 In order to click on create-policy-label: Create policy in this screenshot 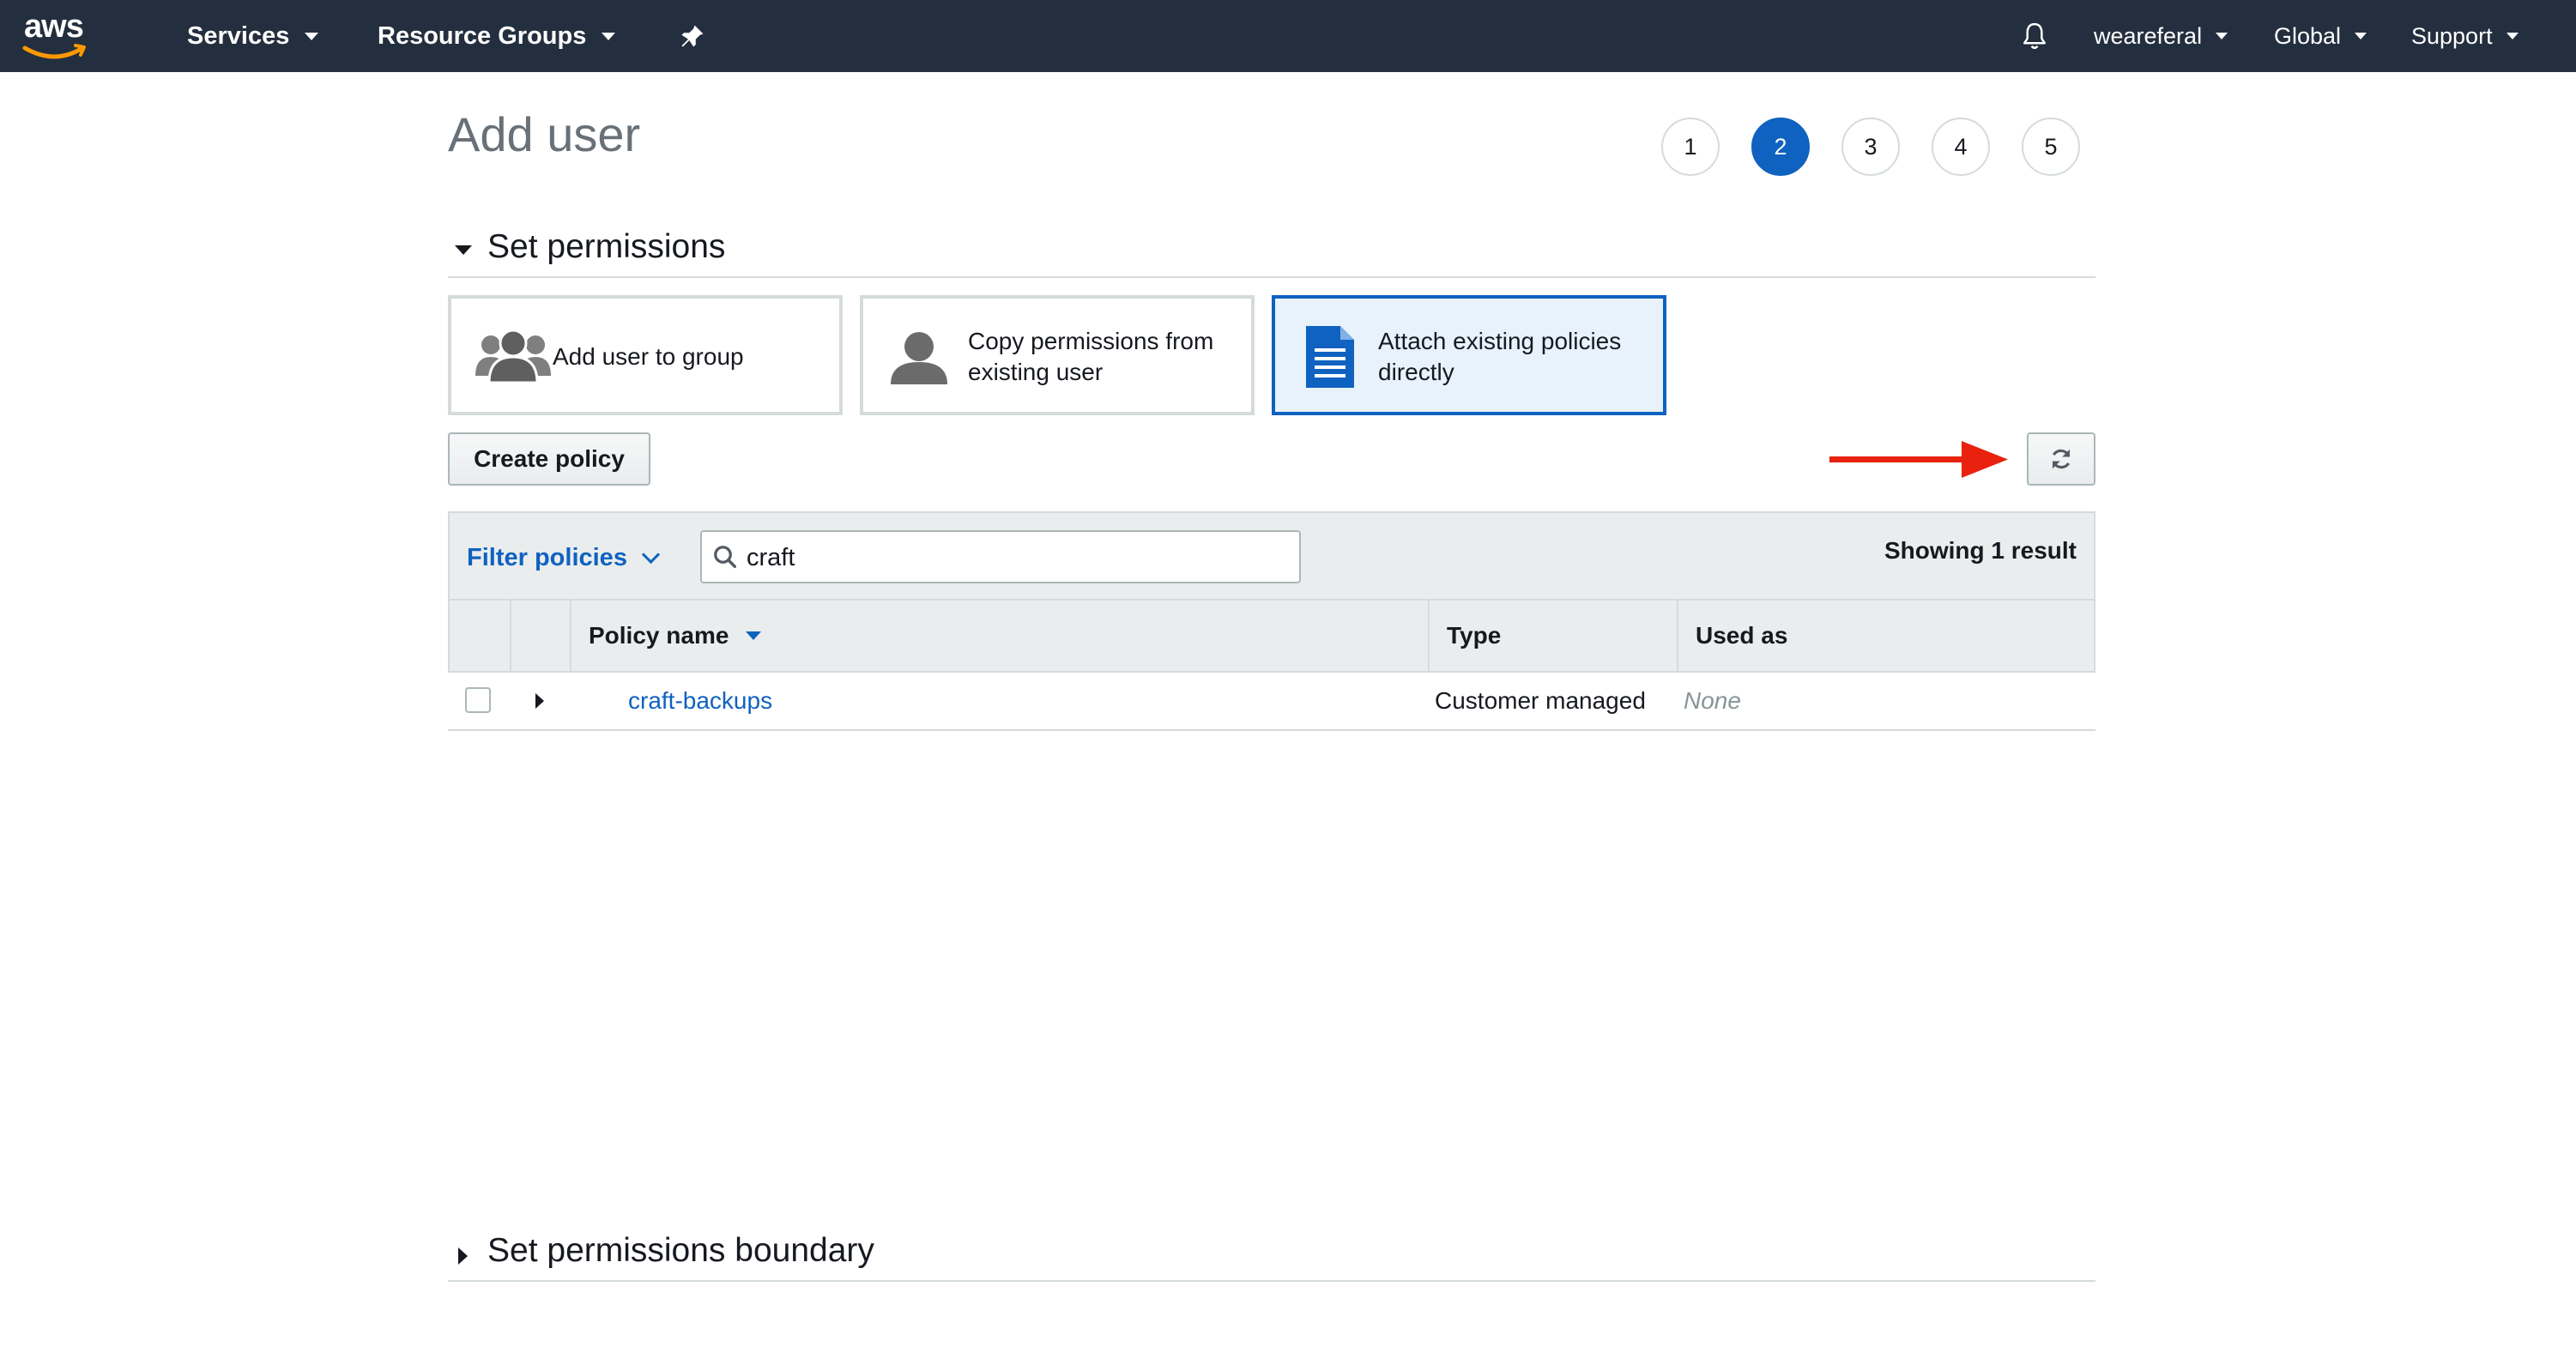, I will do `click(549, 458)`.